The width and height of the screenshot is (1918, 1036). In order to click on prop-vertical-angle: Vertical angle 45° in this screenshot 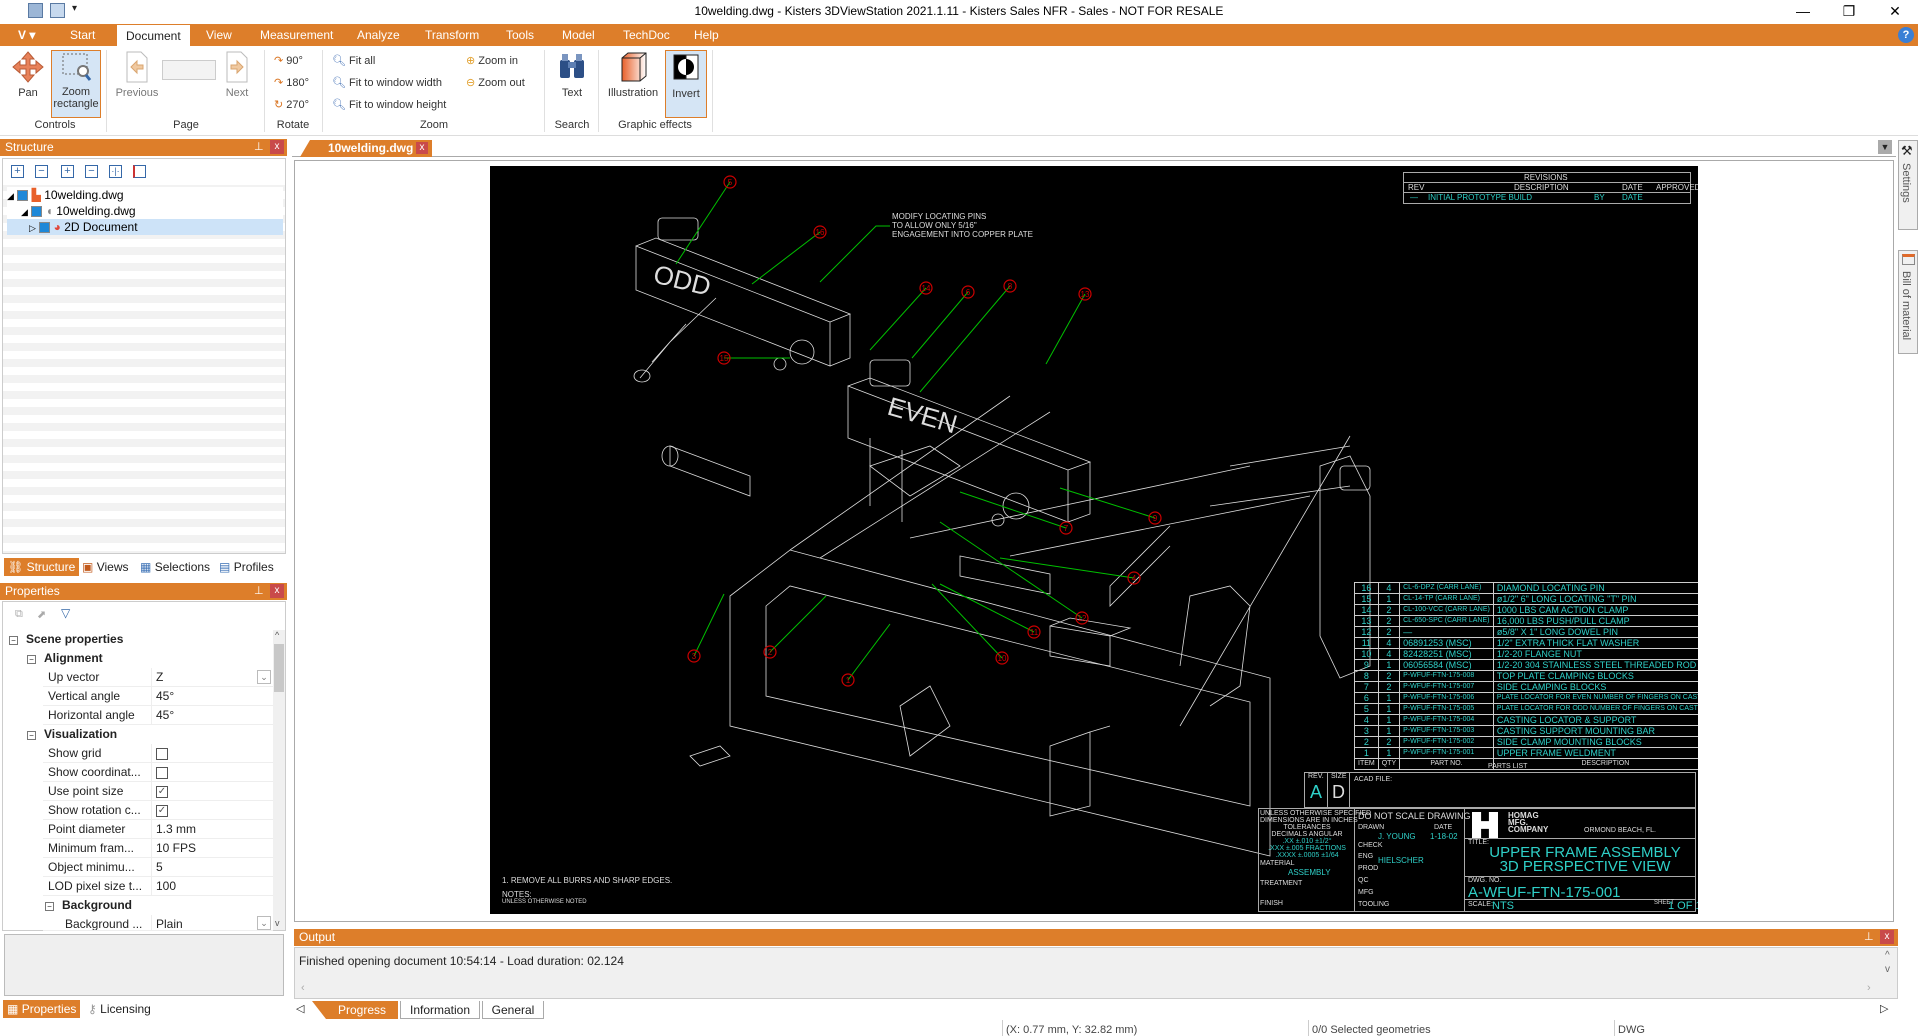, I will do `click(158, 696)`.